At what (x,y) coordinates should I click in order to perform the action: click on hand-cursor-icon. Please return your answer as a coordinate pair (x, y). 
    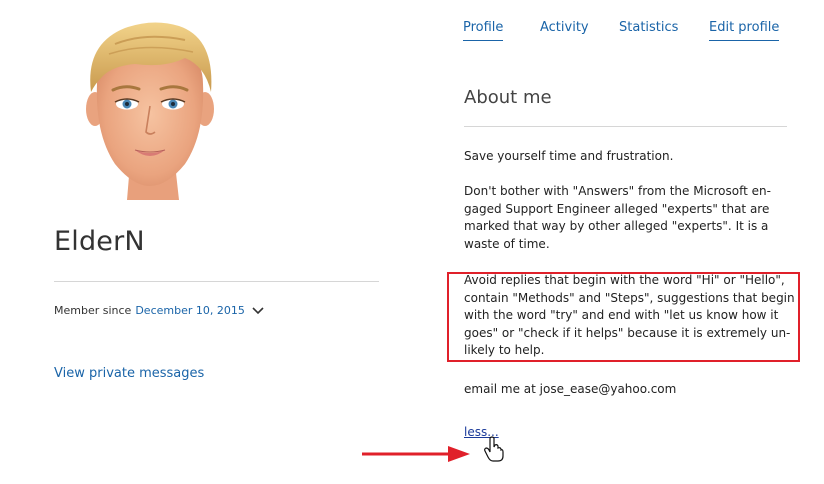
    Looking at the image, I should click on (494, 449).